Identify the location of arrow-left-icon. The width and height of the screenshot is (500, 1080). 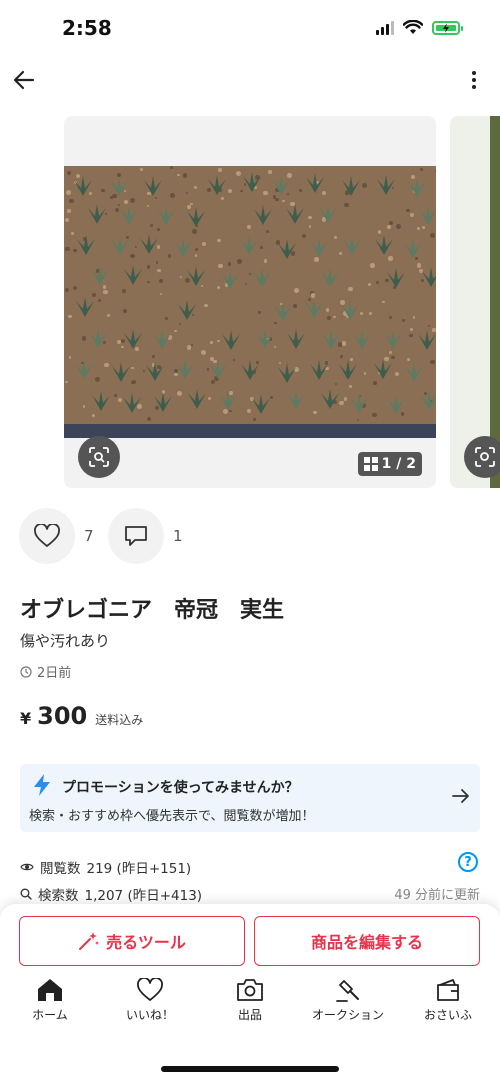
(24, 80).